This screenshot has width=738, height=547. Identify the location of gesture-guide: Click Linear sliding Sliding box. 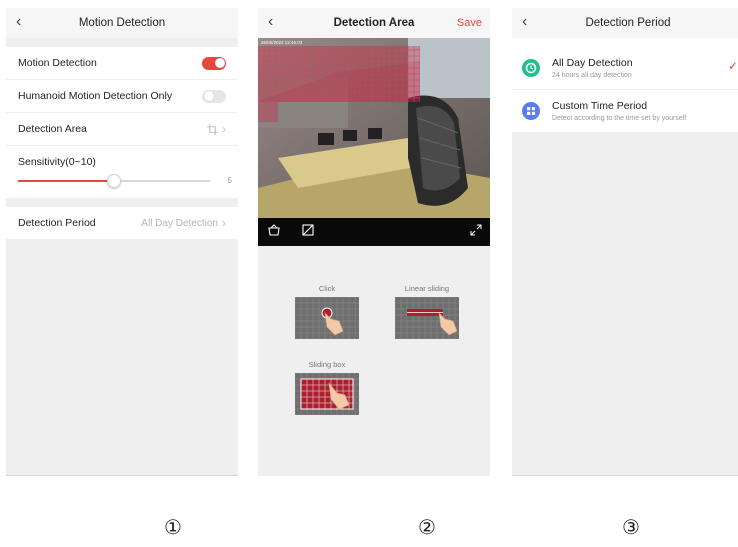
(374, 361).